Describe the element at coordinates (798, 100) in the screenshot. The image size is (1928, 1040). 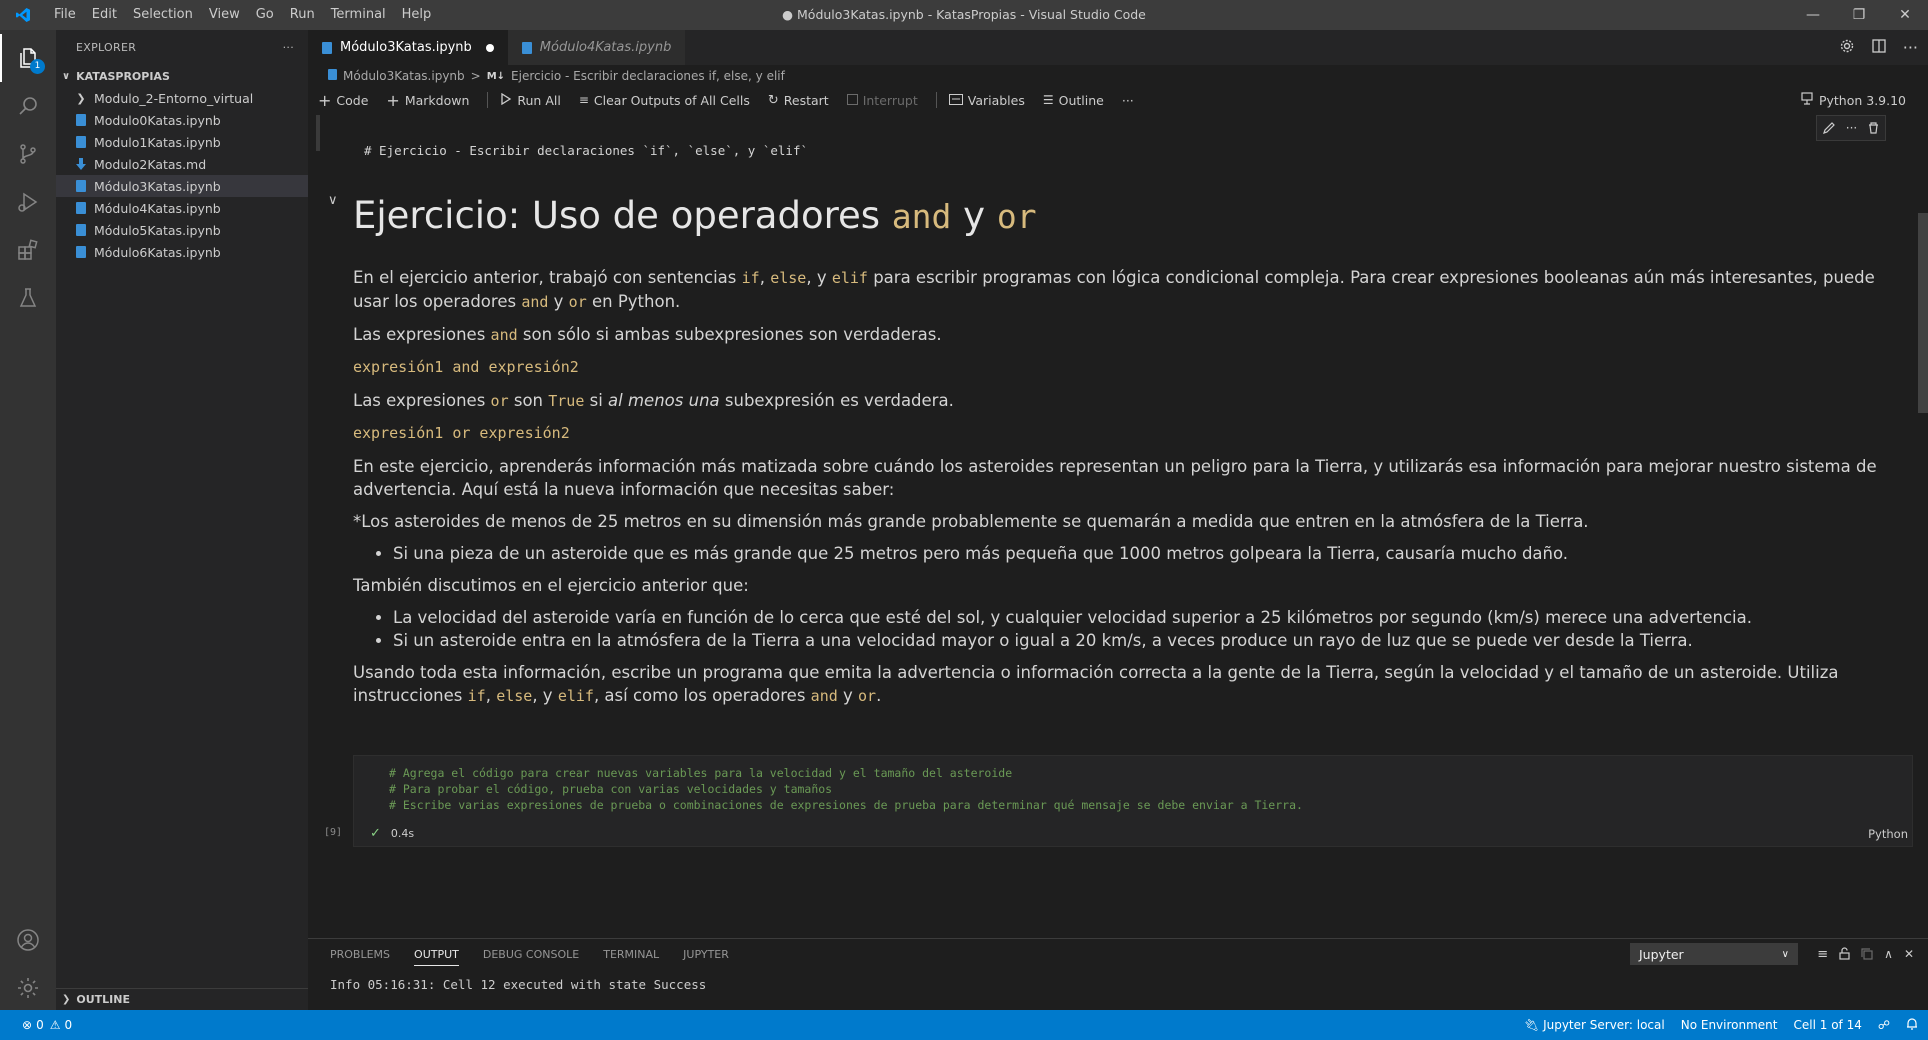
I see `restart-button: ↻ Restart` at that location.